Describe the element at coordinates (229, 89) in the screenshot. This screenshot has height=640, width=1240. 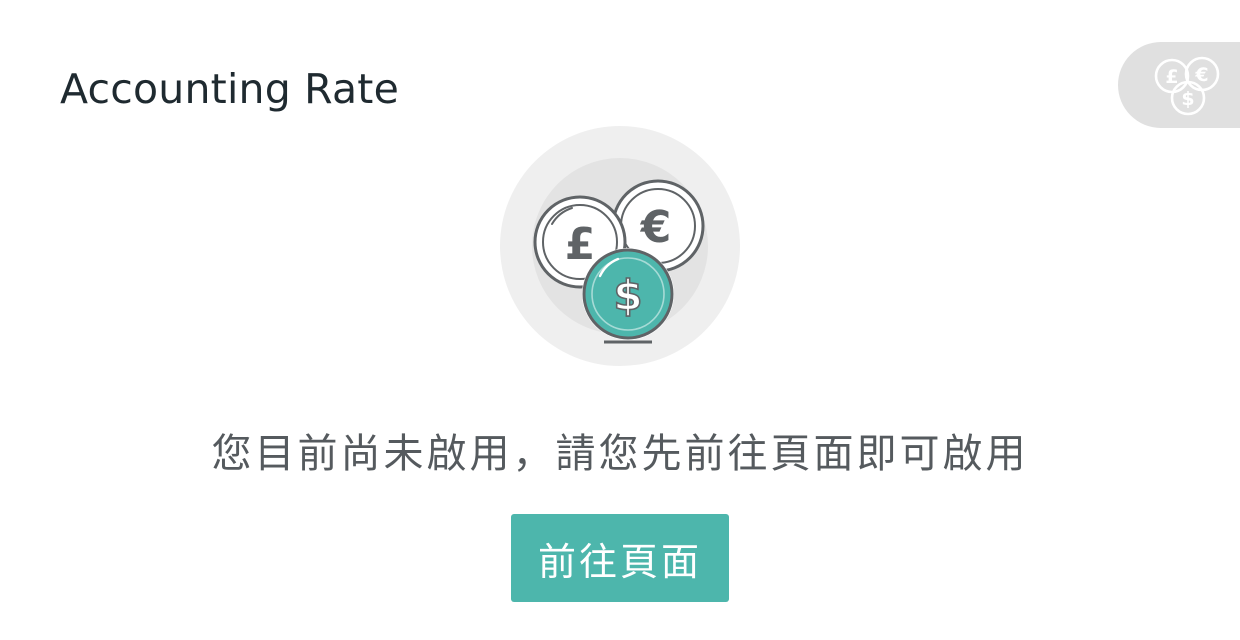
I see `page-title: Accounting Rate` at that location.